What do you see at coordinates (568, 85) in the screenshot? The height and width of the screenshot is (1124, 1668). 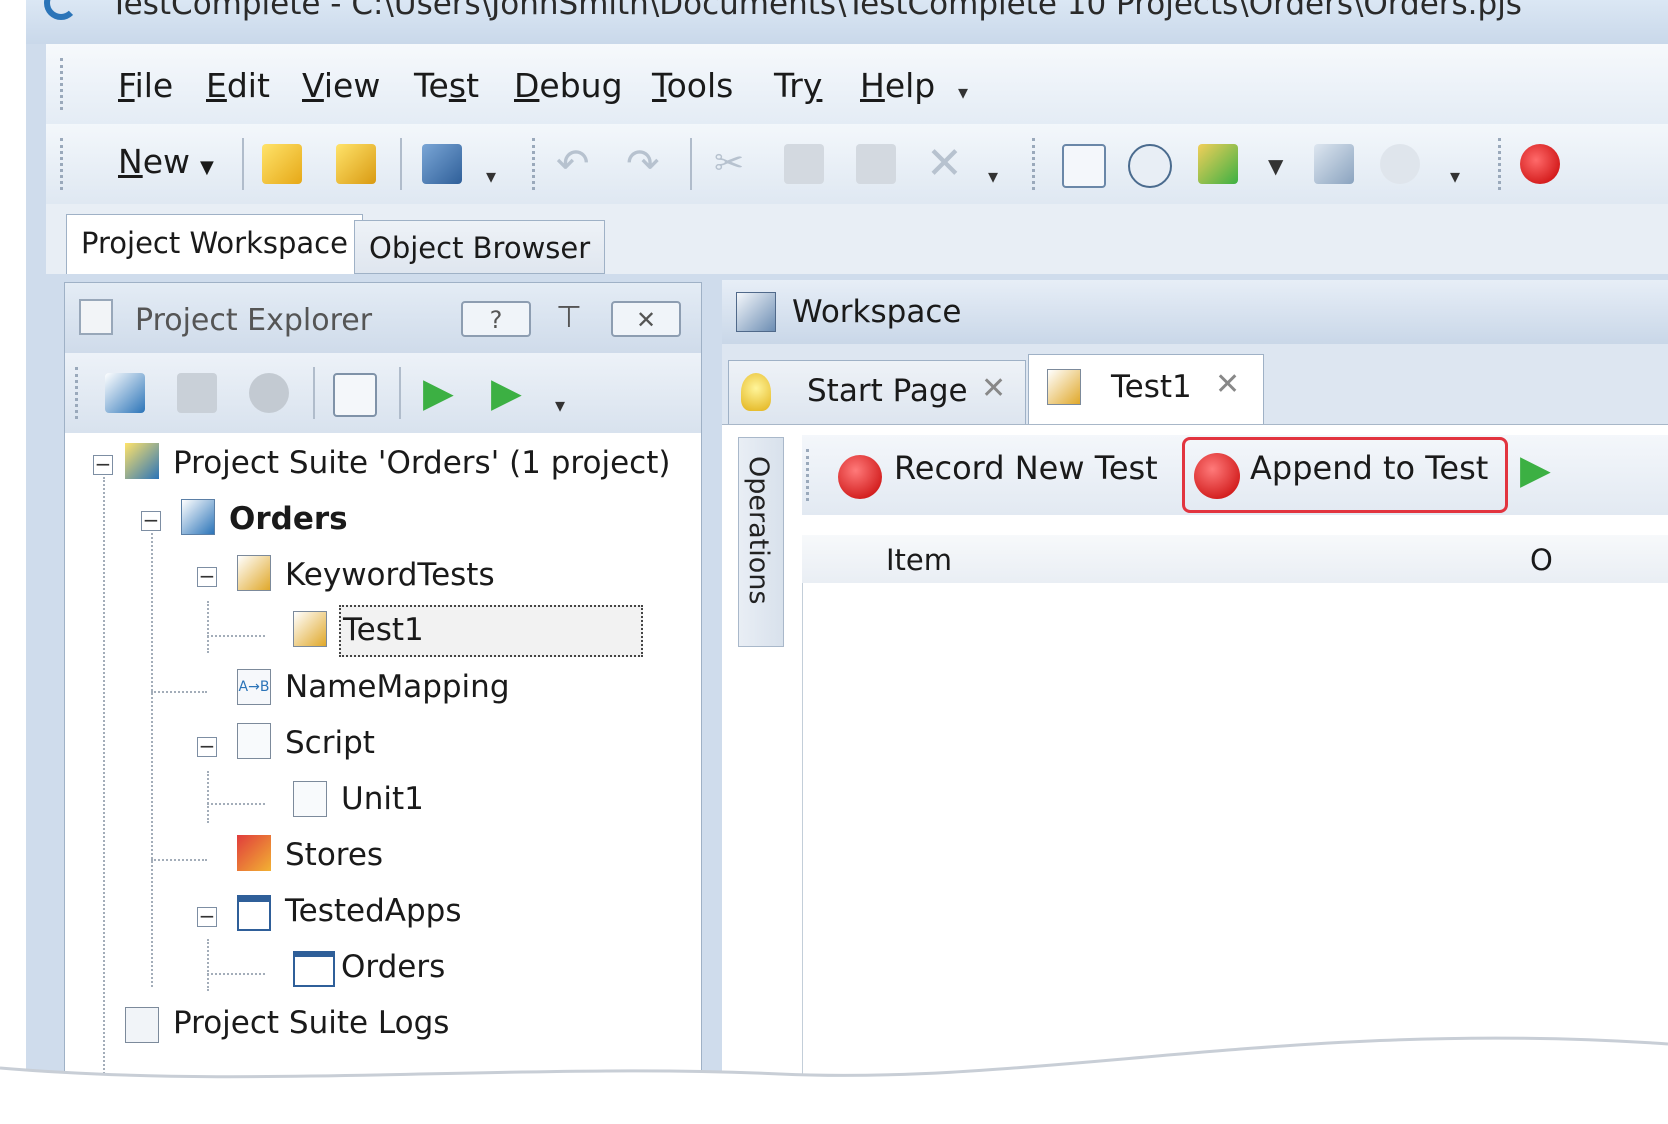 I see `menu-debug: Debug` at bounding box center [568, 85].